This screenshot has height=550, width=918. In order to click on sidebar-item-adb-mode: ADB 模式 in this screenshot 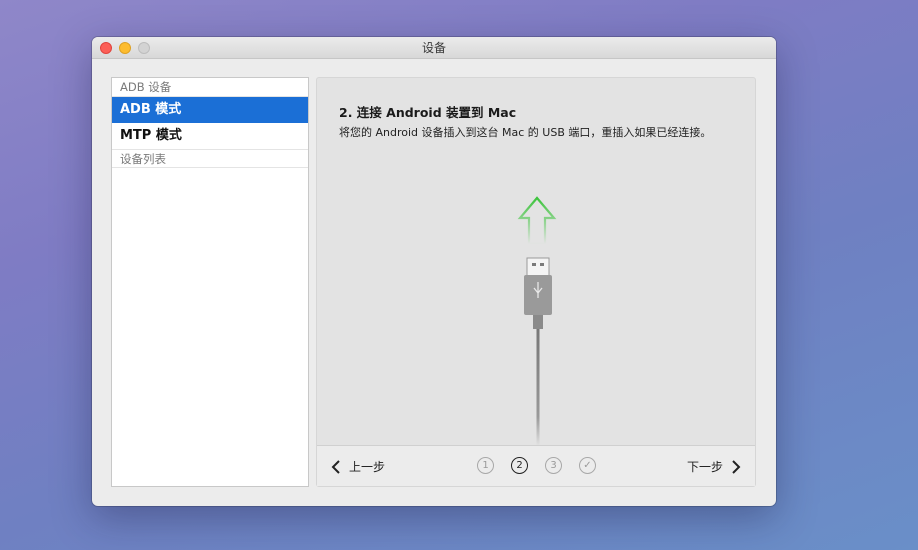, I will do `click(210, 110)`.